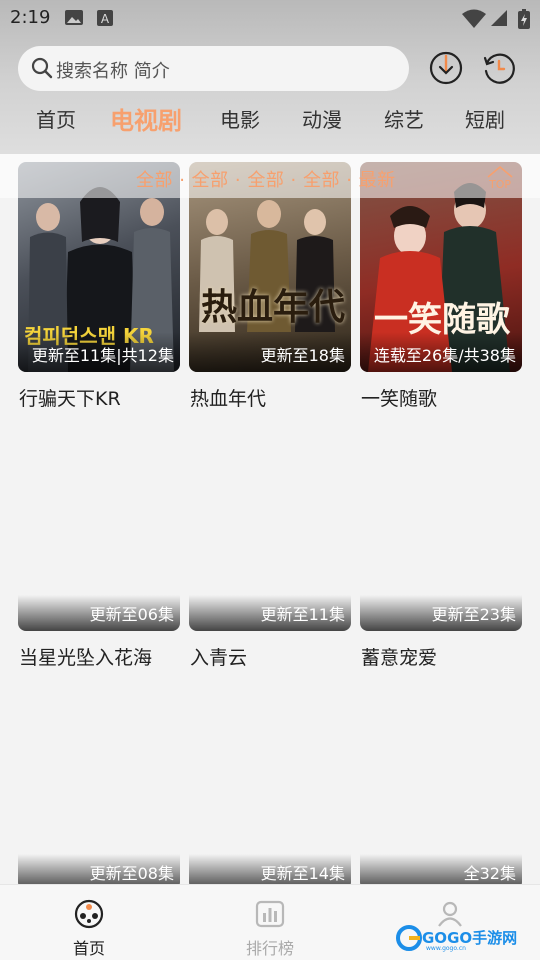 The height and width of the screenshot is (960, 540). I want to click on filter-bar: 全部 · 全部 · 全部 · 全部 · 最新 TOP, so click(270, 176).